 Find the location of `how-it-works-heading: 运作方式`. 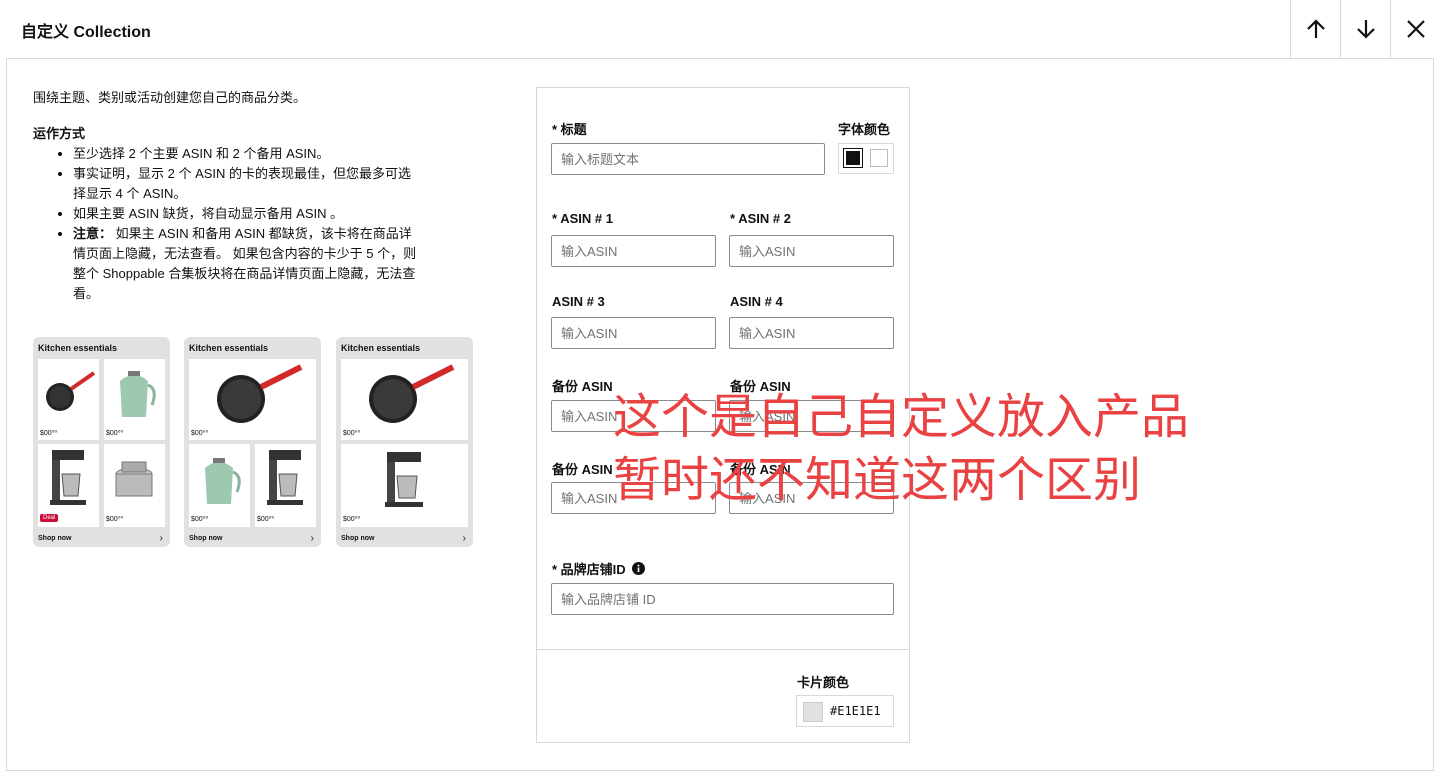

how-it-works-heading: 运作方式 is located at coordinates (59, 133).